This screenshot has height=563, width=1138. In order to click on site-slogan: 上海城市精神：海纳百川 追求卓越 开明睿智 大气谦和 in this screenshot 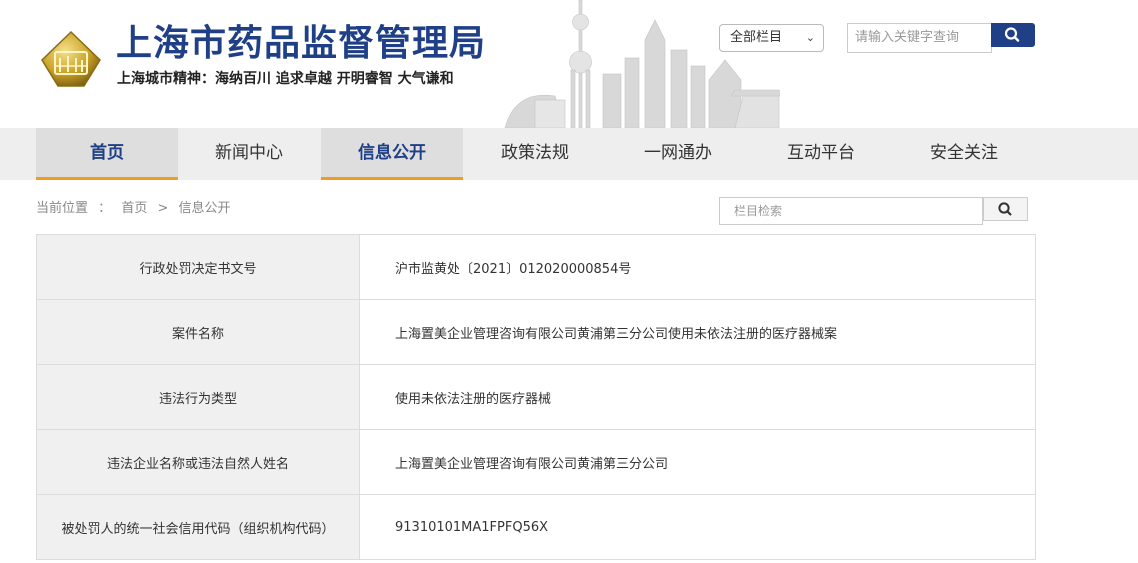, I will do `click(285, 79)`.